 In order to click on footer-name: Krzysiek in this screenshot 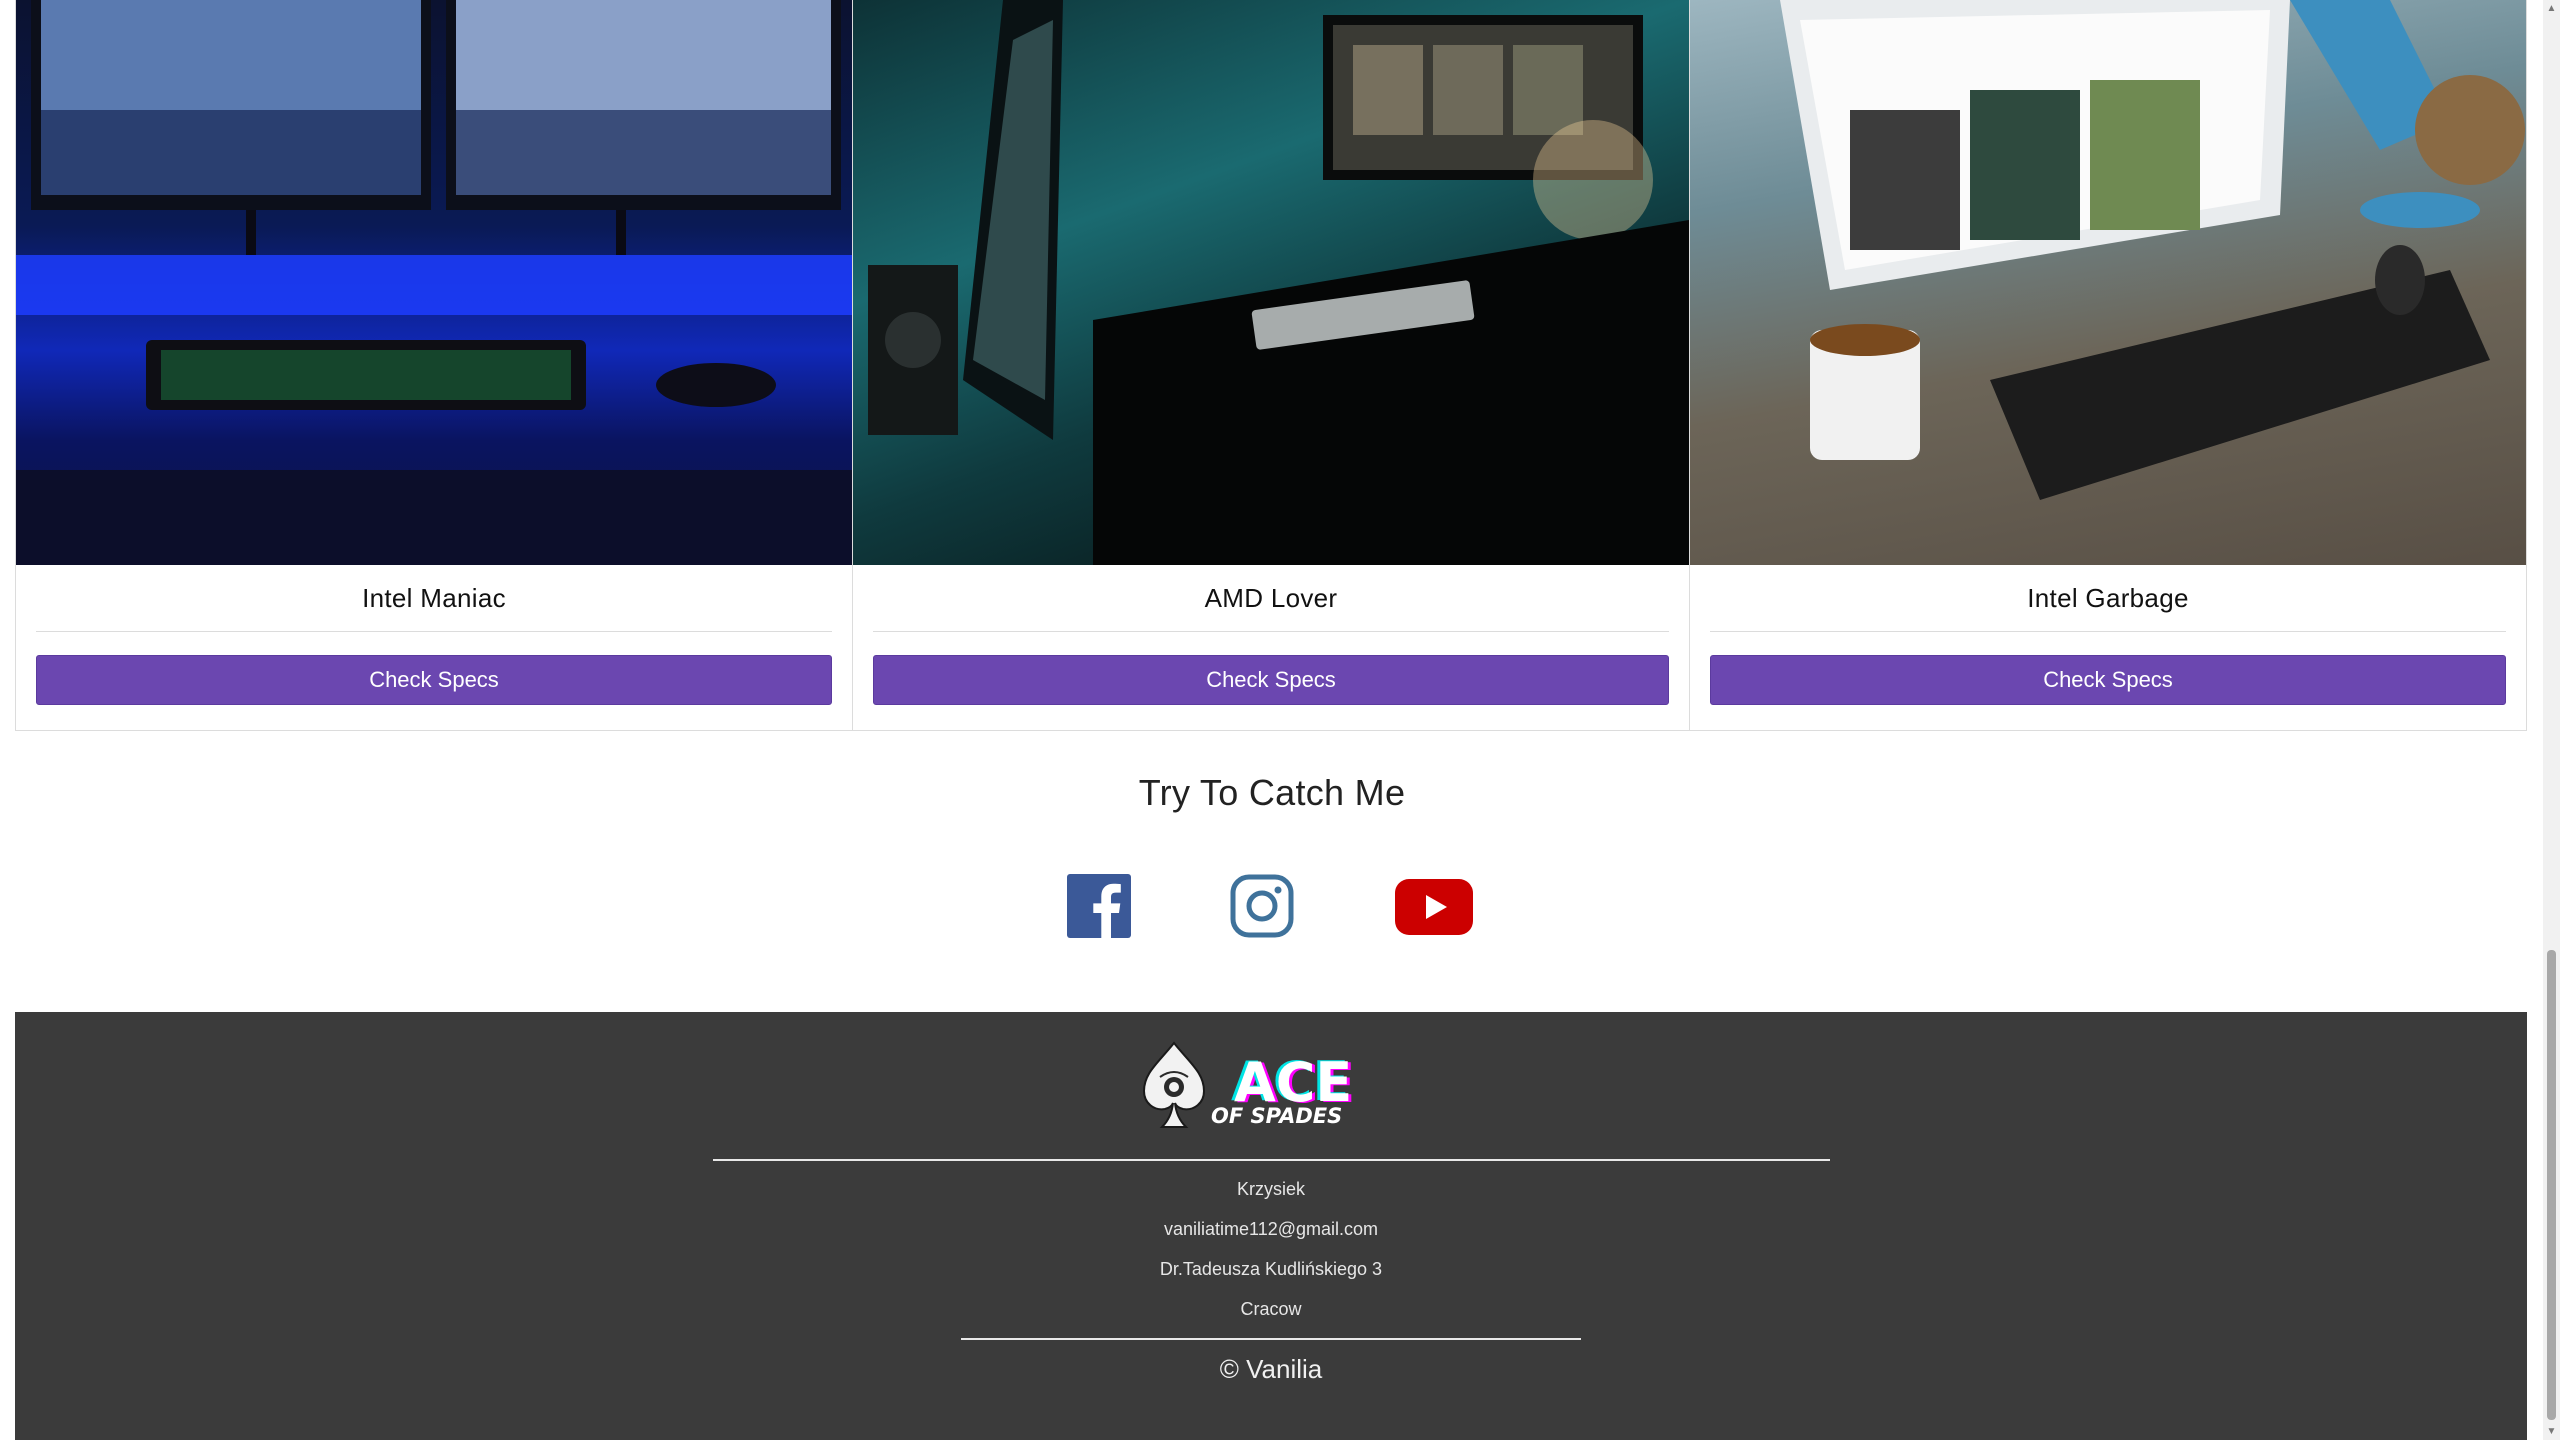, I will do `click(1270, 1189)`.